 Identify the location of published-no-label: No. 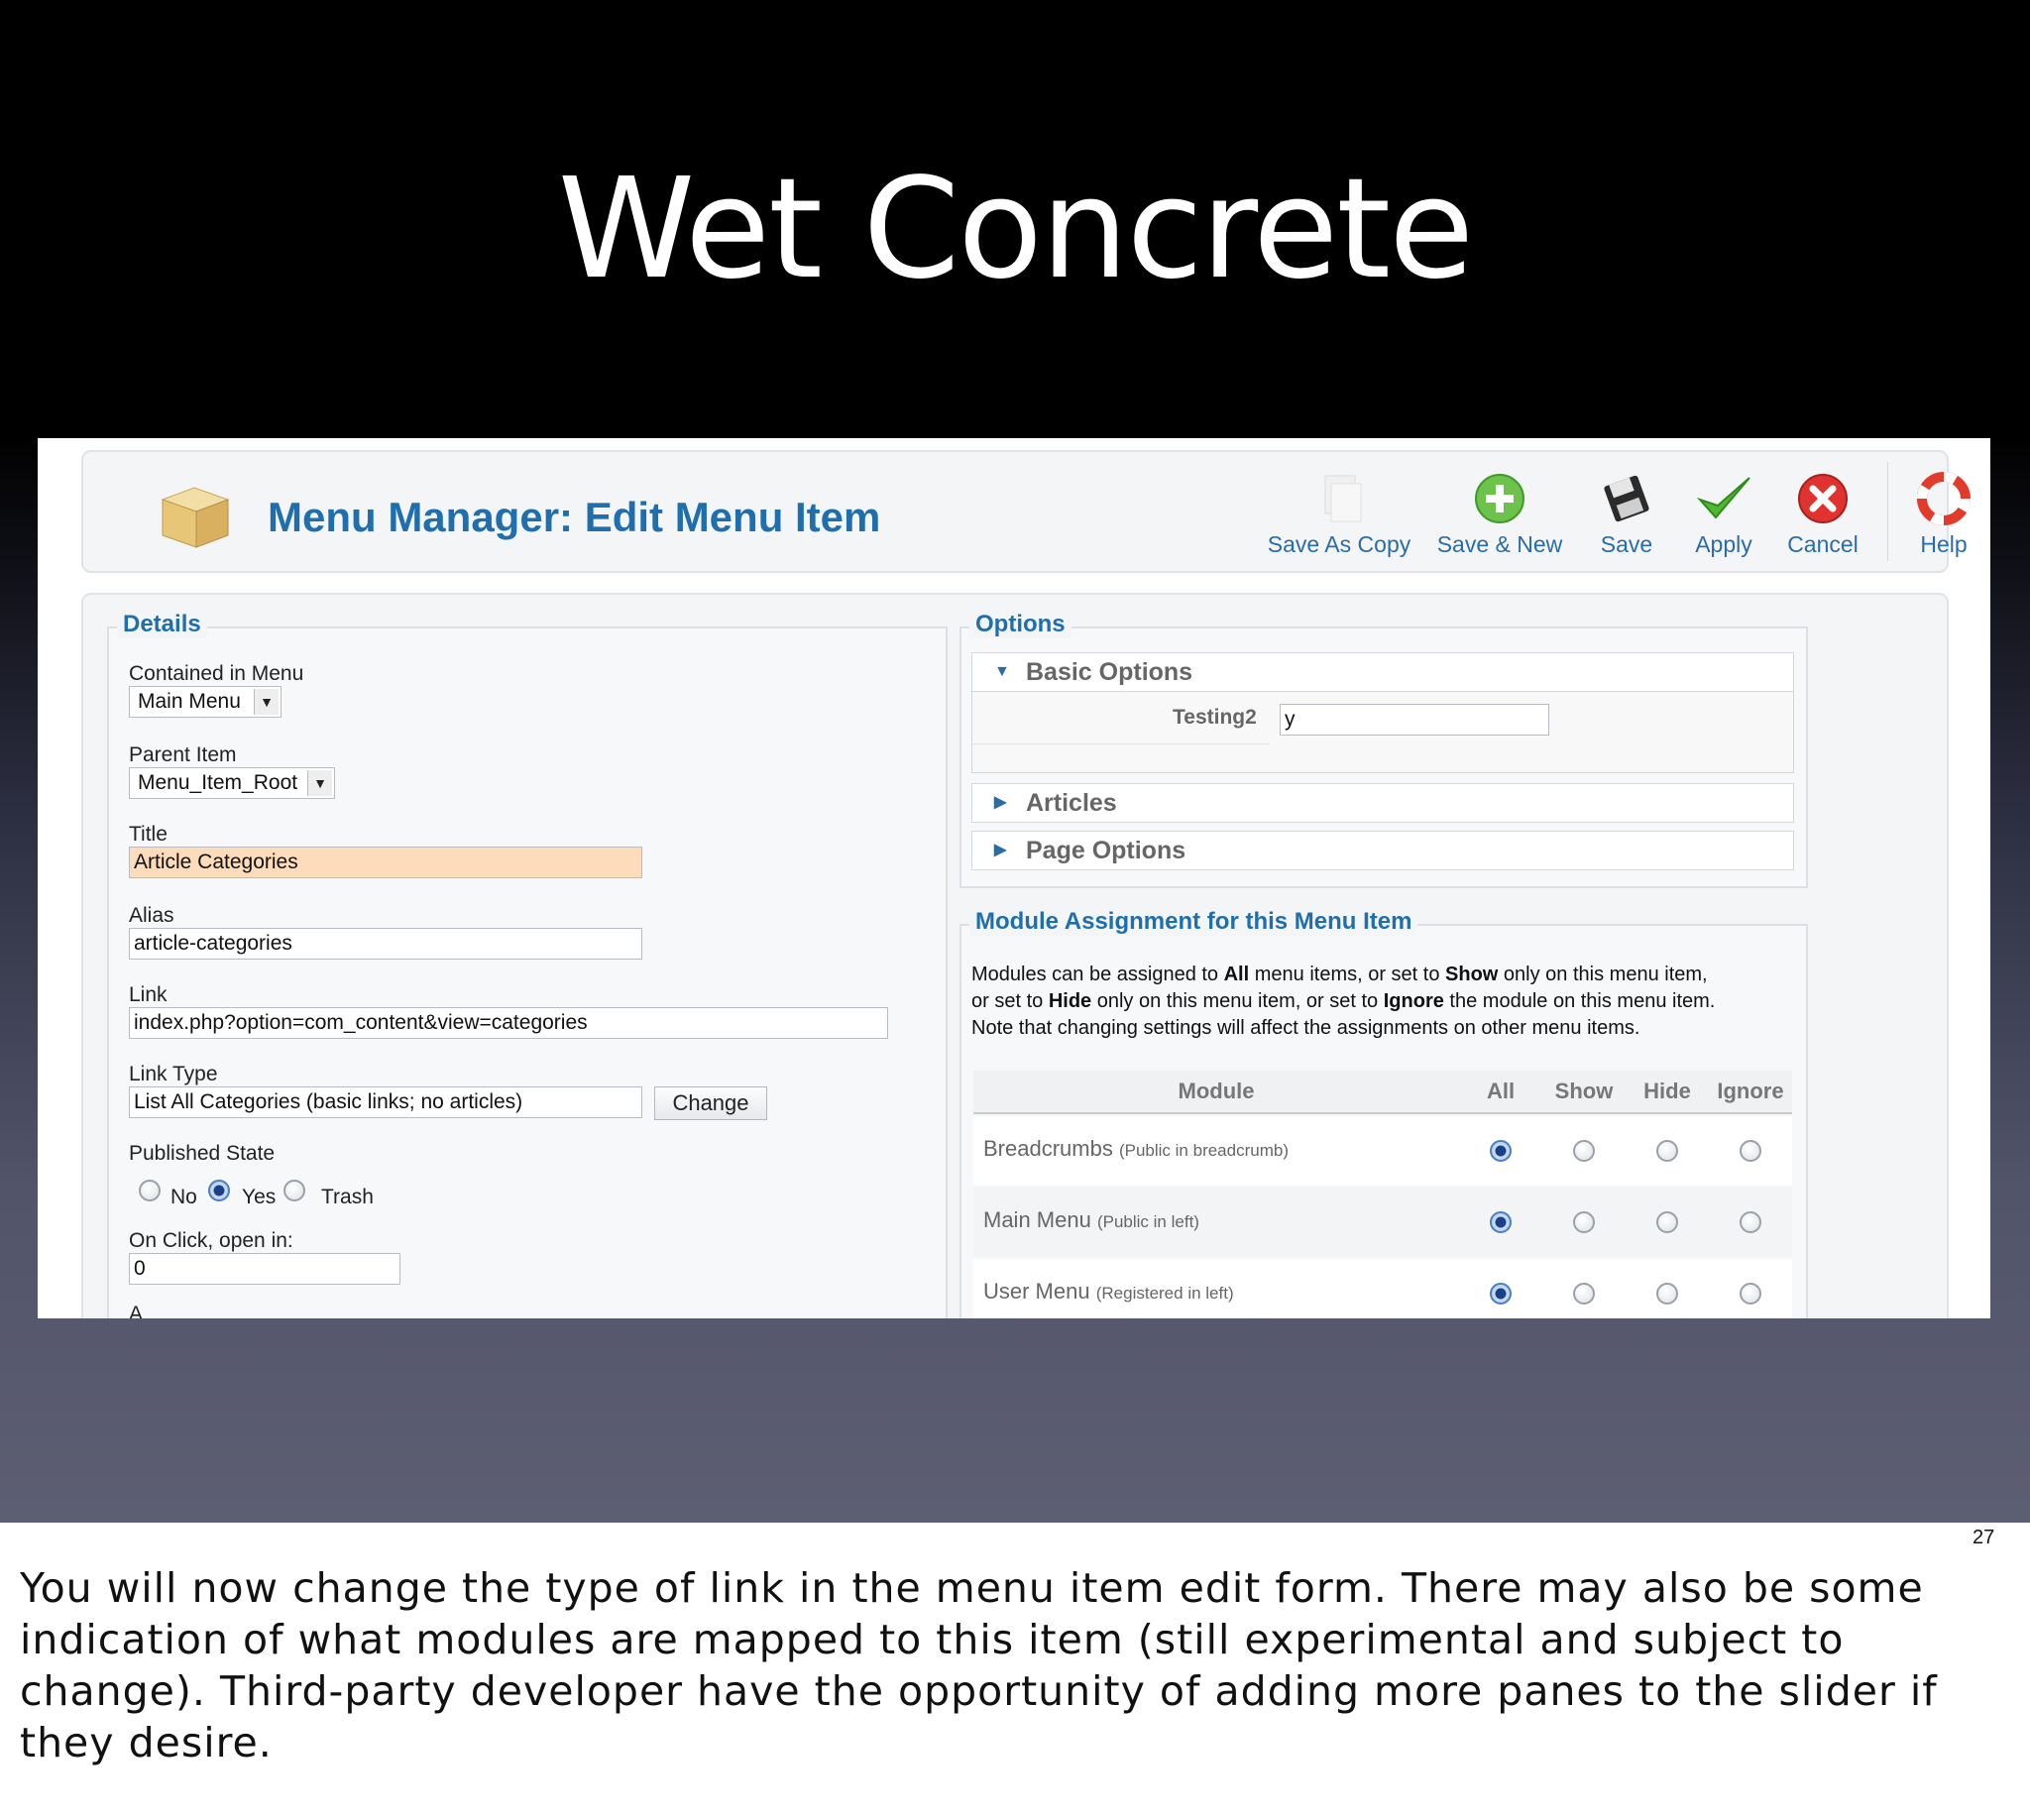
(183, 1197).